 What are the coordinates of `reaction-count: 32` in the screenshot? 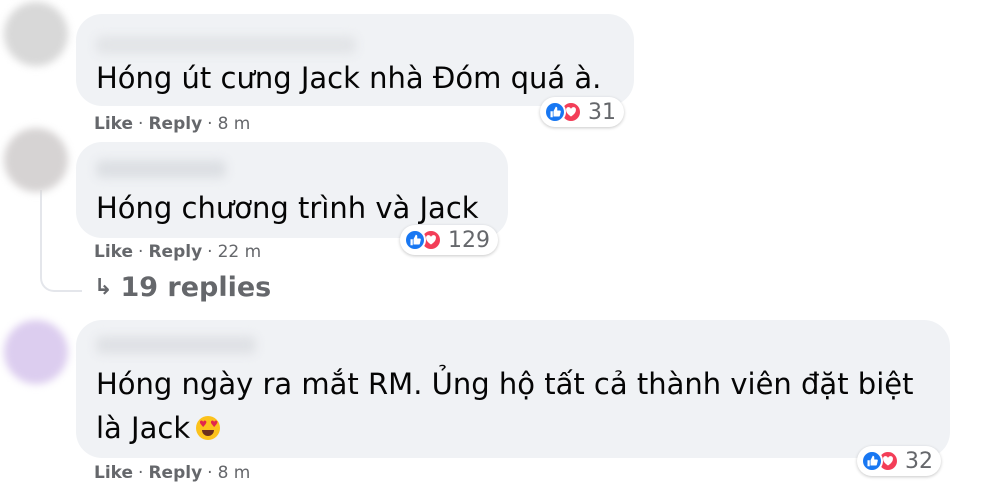 It's located at (919, 461).